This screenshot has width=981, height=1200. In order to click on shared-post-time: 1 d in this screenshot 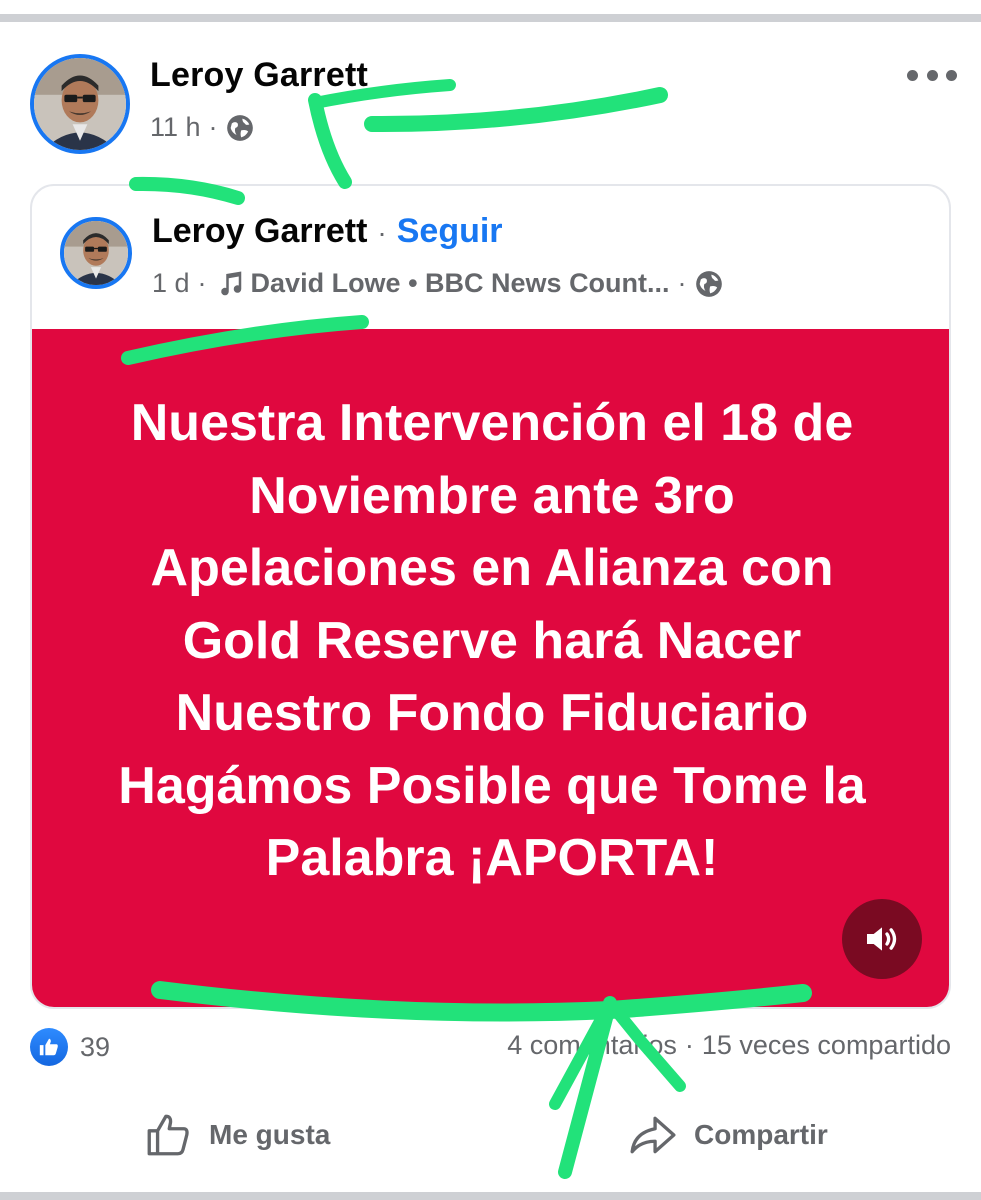, I will do `click(171, 283)`.